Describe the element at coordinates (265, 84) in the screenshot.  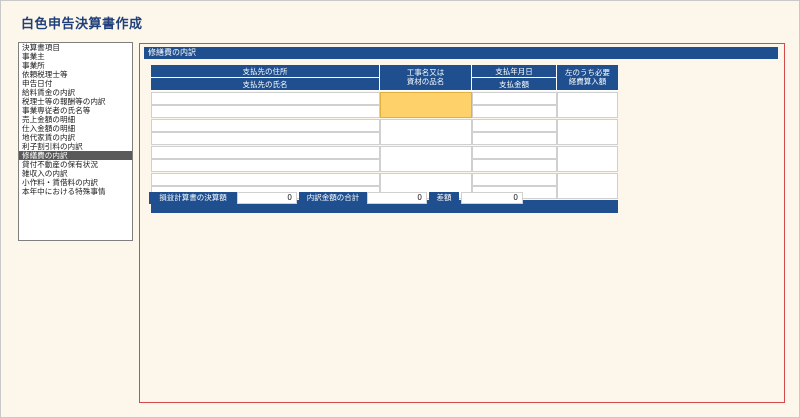
I see `header-name: 支払先の氏名` at that location.